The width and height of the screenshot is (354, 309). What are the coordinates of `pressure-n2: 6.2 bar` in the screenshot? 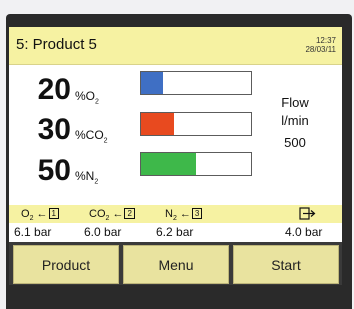 It's located at (175, 232).